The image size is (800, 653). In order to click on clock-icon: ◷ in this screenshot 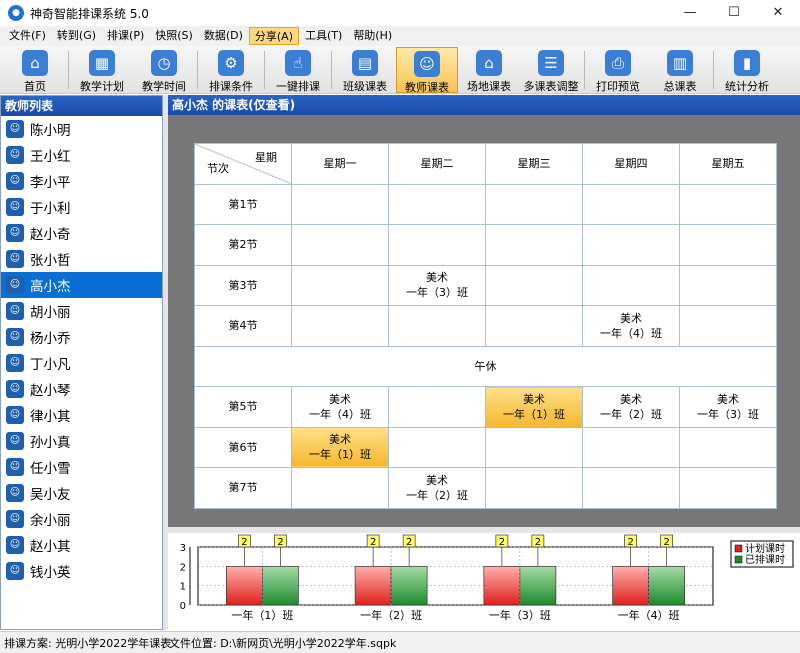, I will do `click(164, 62)`.